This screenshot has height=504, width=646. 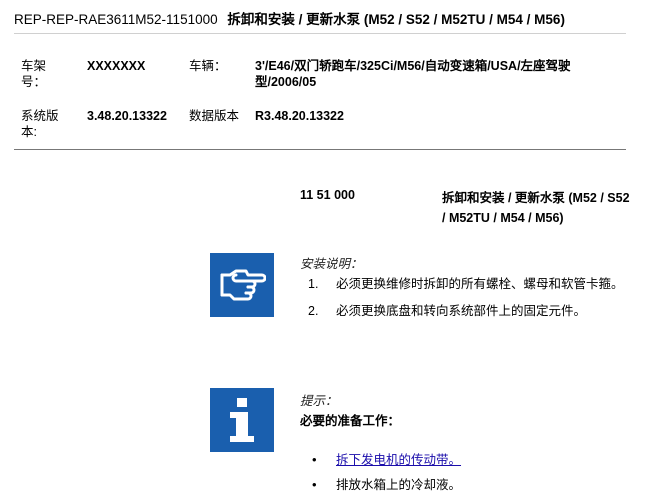 I want to click on document-id: REP-REP-RAE3611M52-1151000, so click(x=116, y=19).